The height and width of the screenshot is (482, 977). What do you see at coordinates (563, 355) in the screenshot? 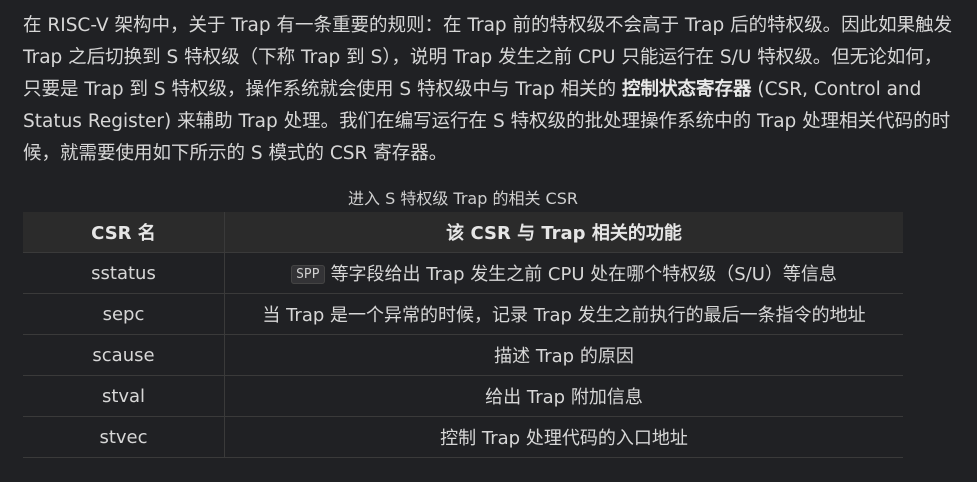
I see `csr-desc-cell: 描述 Trap 的原因` at bounding box center [563, 355].